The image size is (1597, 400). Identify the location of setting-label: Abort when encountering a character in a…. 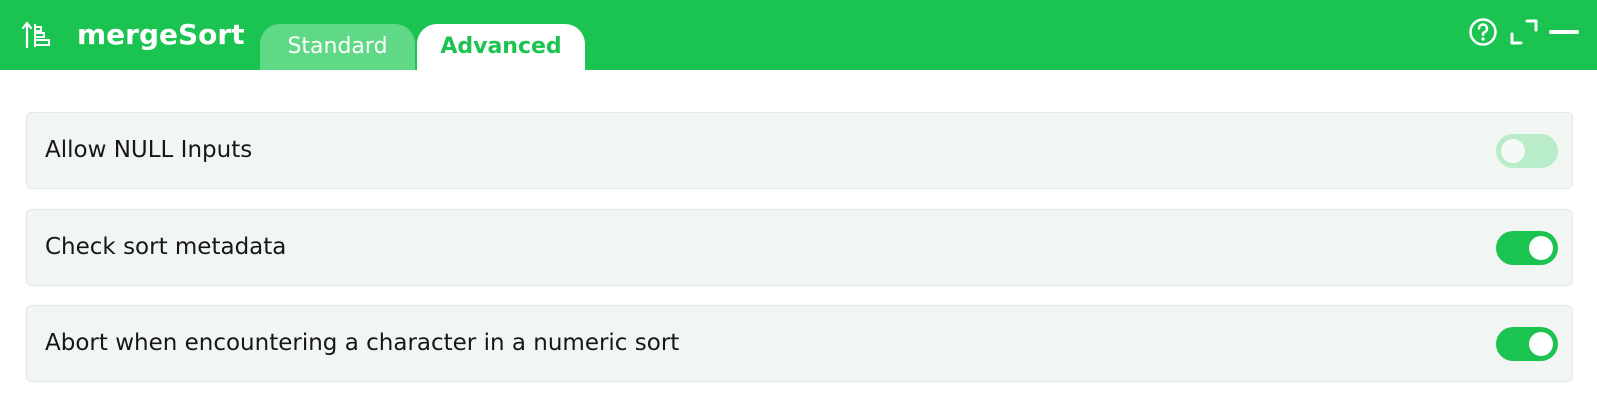
(362, 343).